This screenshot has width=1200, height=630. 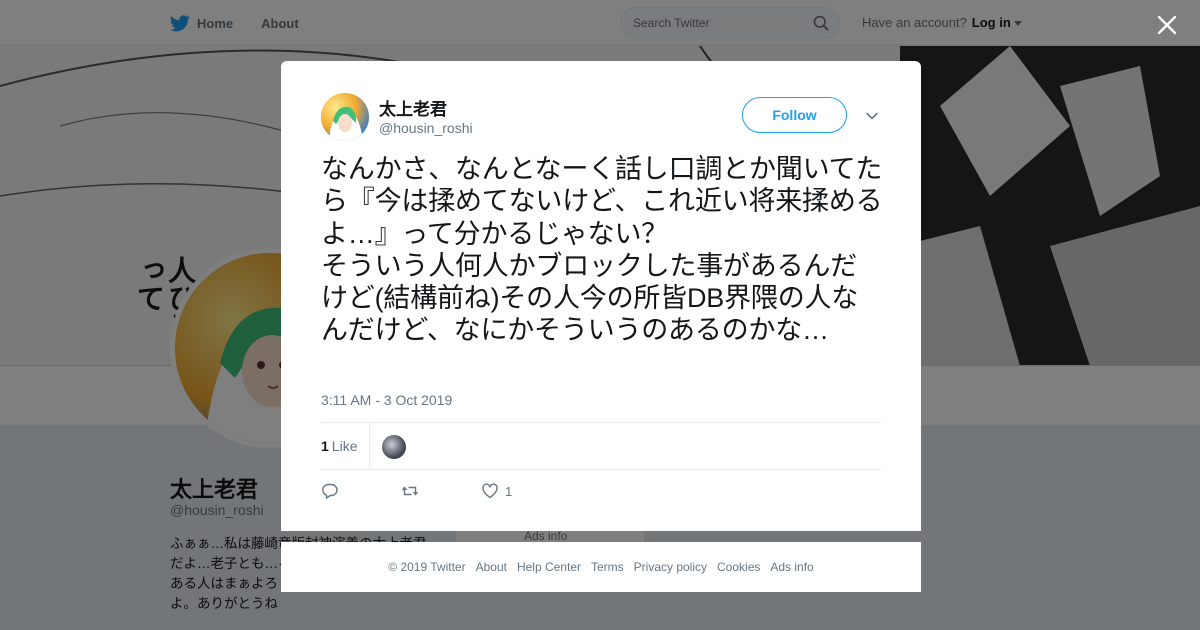 What do you see at coordinates (509, 491) in the screenshot?
I see `like-action-count: 1` at bounding box center [509, 491].